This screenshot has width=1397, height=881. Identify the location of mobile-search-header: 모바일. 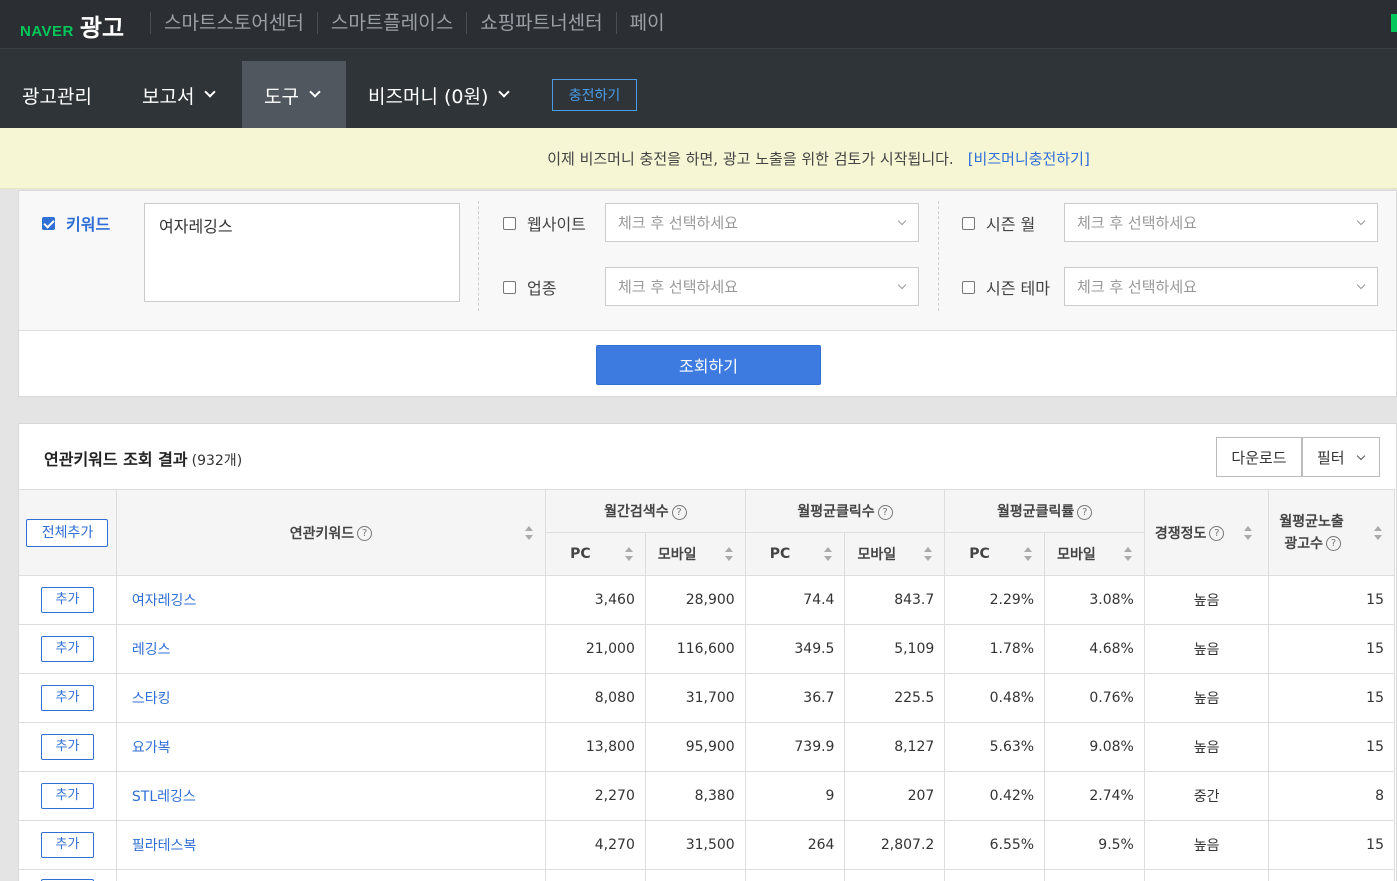
(695, 554).